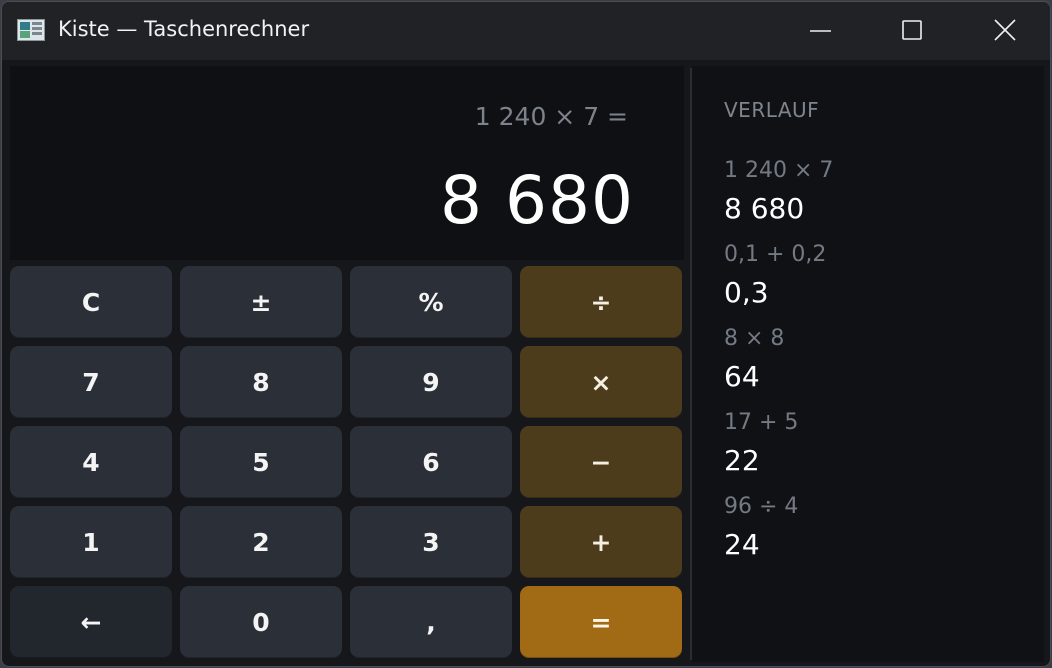 The image size is (1052, 668). Describe the element at coordinates (537, 200) in the screenshot. I see `result-text: 8 680` at that location.